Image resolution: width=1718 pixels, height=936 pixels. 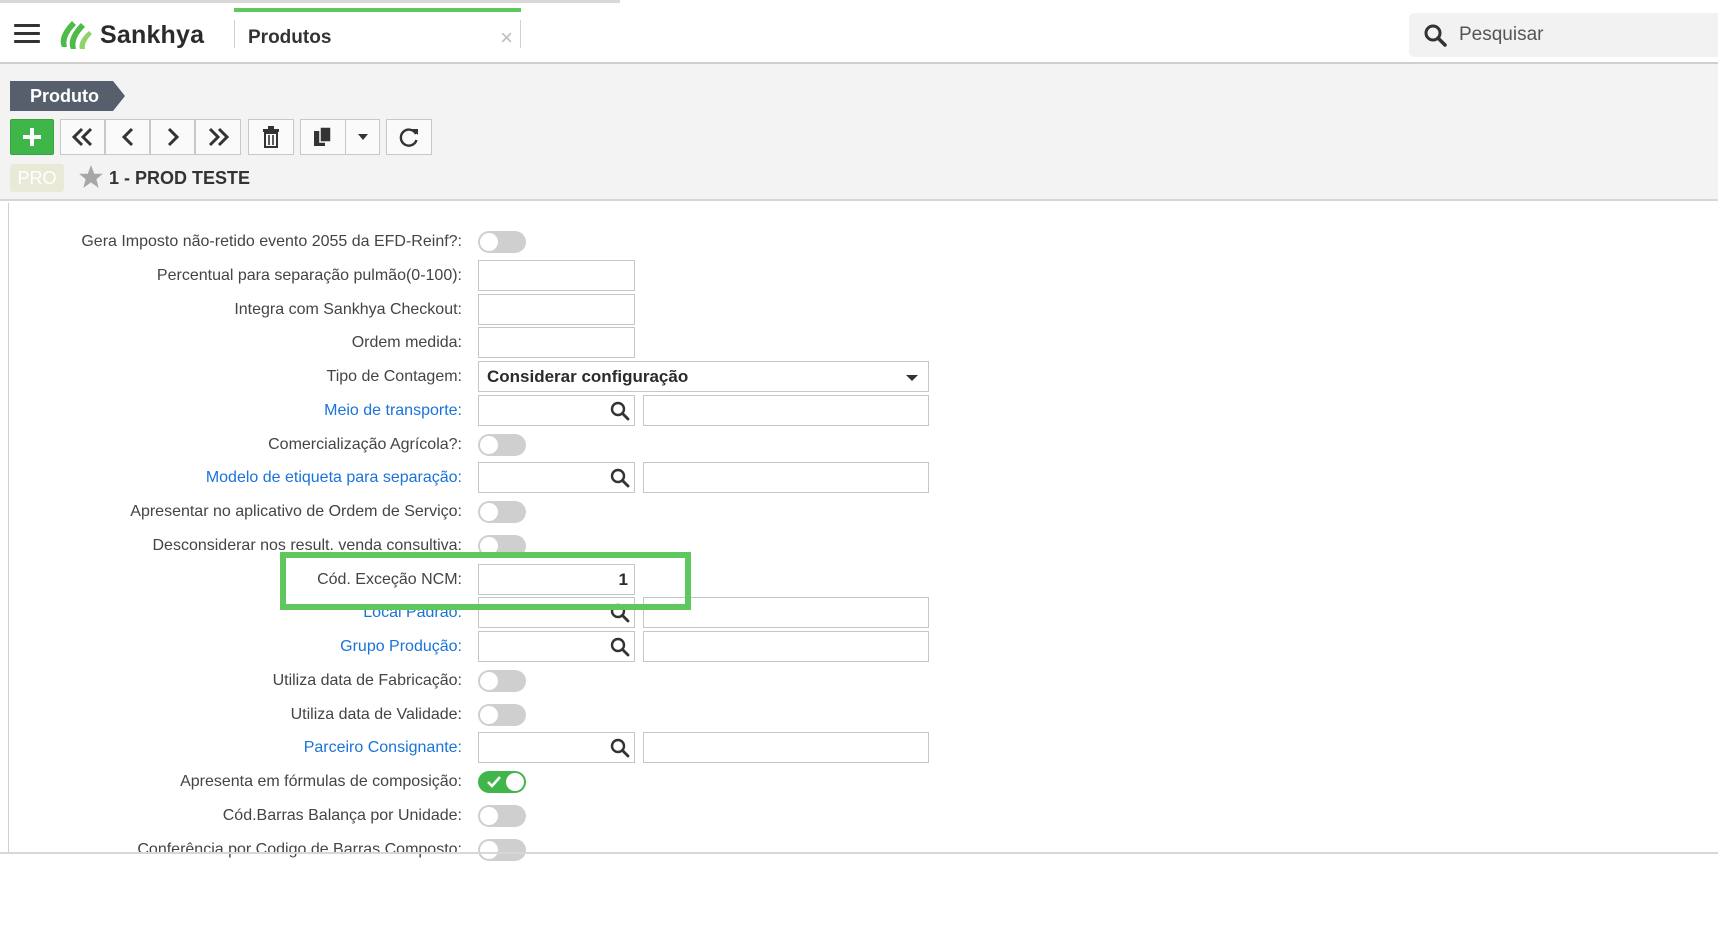 I want to click on search-box: Pesquisar, so click(x=1563, y=35).